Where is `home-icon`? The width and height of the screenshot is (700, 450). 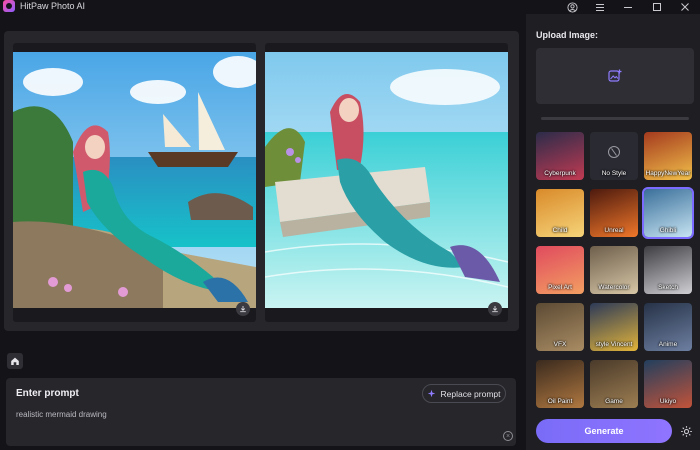
home-icon is located at coordinates (15, 361).